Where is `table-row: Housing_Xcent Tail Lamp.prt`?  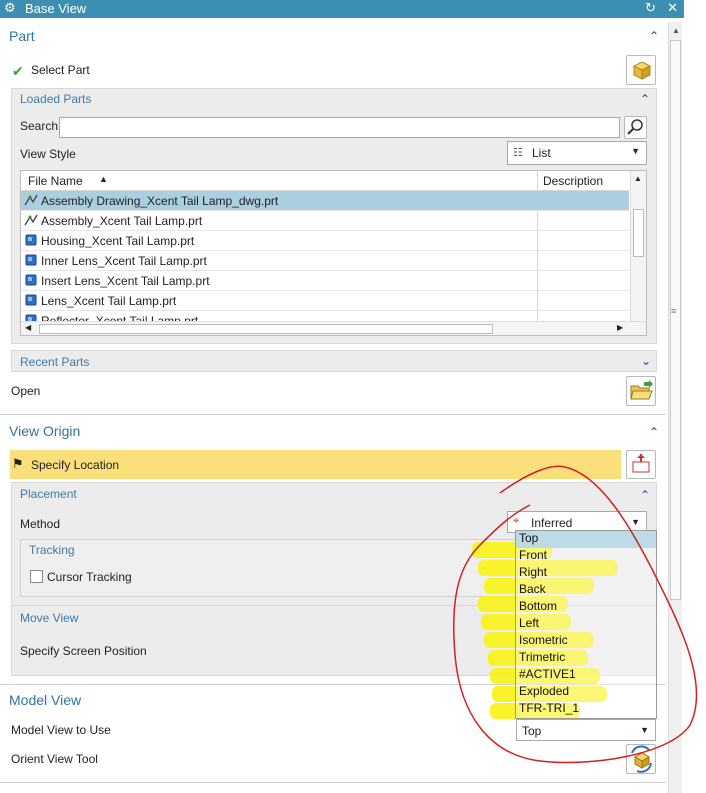
table-row: Housing_Xcent Tail Lamp.prt is located at coordinates (325, 241).